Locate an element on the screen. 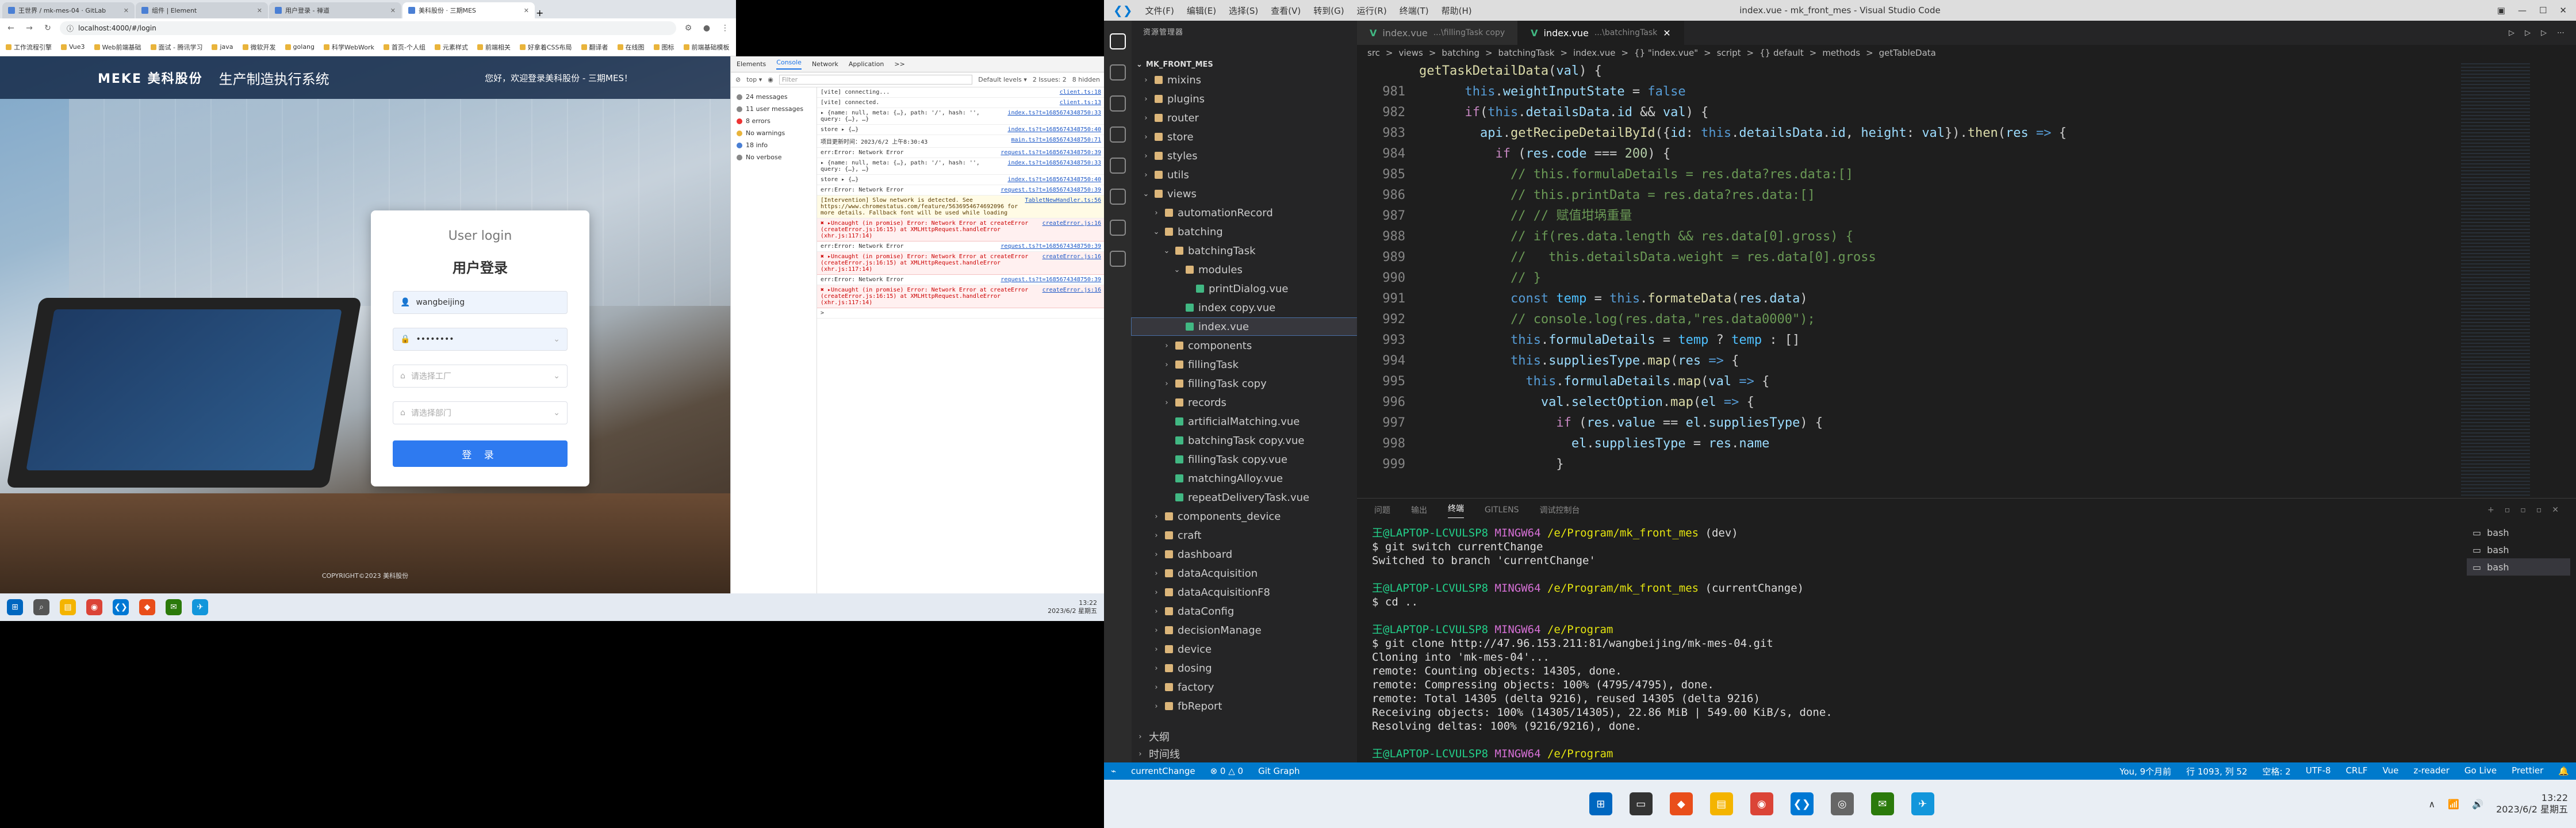  app-icon: ◆ is located at coordinates (147, 607).